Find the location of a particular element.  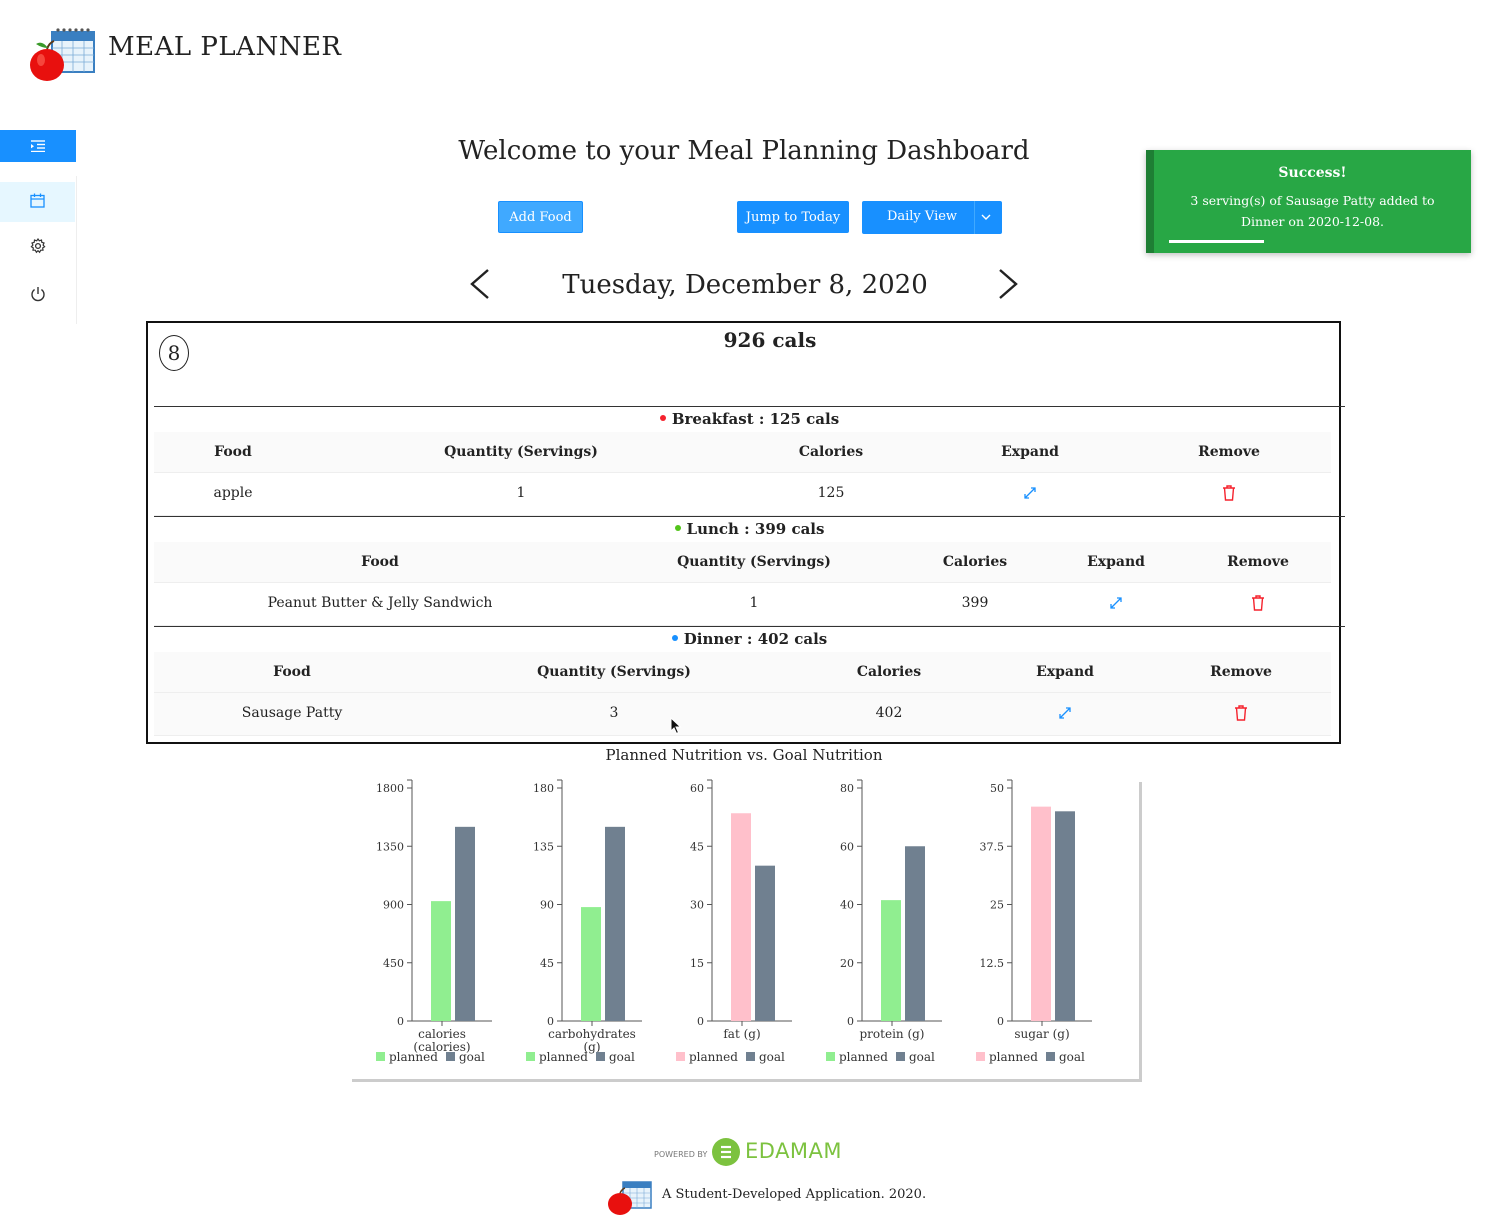

meal-heading-dinner: Dinner : 402 cals is located at coordinates (749, 639).